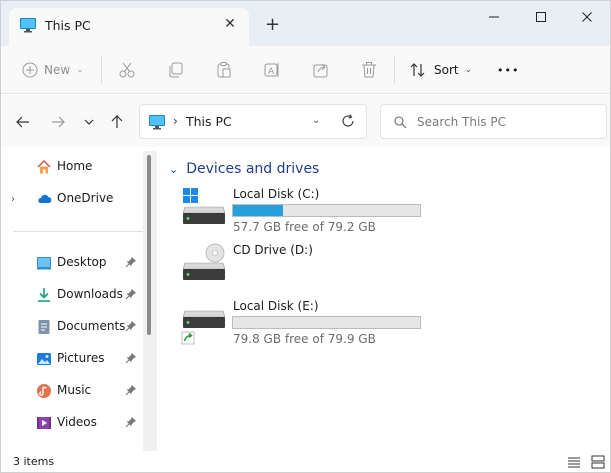 This screenshot has width=611, height=473. Describe the element at coordinates (44, 263) in the screenshot. I see `desktop-folder-icon` at that location.